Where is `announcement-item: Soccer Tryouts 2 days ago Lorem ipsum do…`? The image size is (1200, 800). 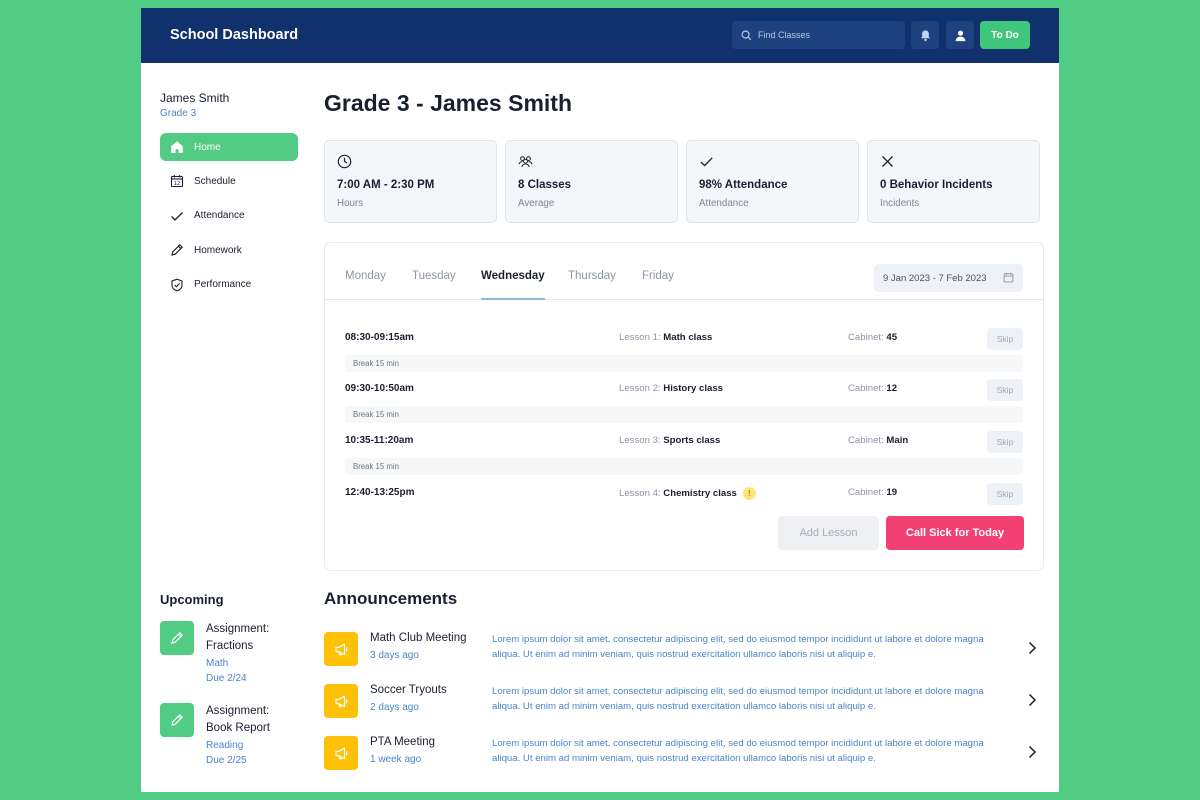 announcement-item: Soccer Tryouts 2 days ago Lorem ipsum do… is located at coordinates (684, 701).